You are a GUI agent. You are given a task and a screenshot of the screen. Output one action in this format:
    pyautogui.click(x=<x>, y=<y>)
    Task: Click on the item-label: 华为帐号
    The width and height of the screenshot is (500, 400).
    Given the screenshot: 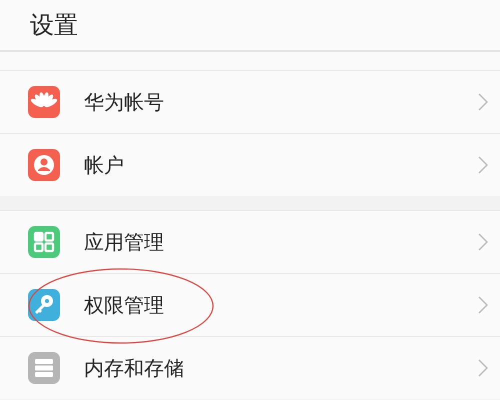 What is the action you would take?
    pyautogui.click(x=124, y=102)
    